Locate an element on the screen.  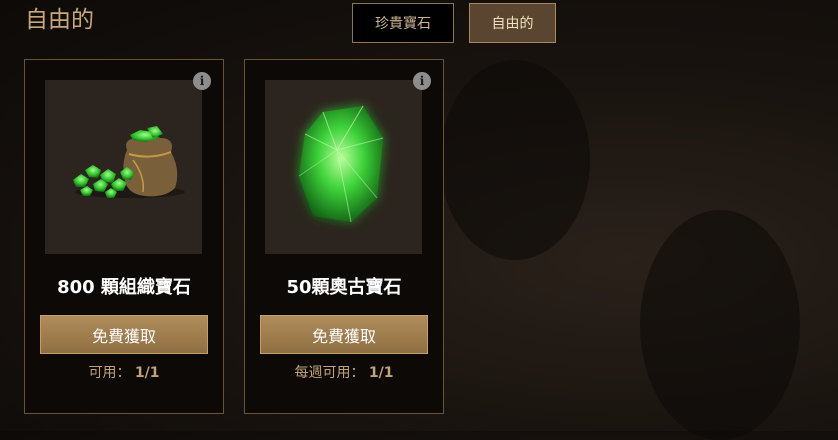
card-title: 50顆奧古寶石 is located at coordinates (344, 287).